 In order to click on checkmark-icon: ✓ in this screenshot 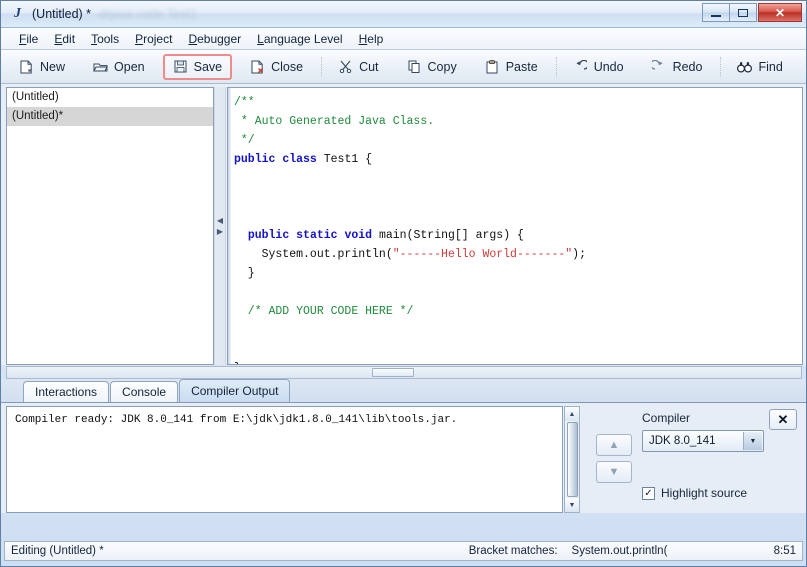, I will do `click(648, 493)`.